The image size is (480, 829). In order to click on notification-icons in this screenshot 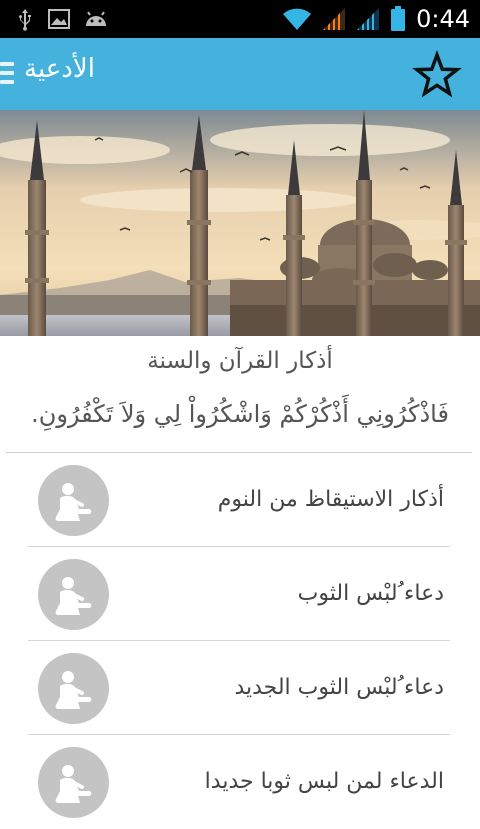, I will do `click(62, 19)`.